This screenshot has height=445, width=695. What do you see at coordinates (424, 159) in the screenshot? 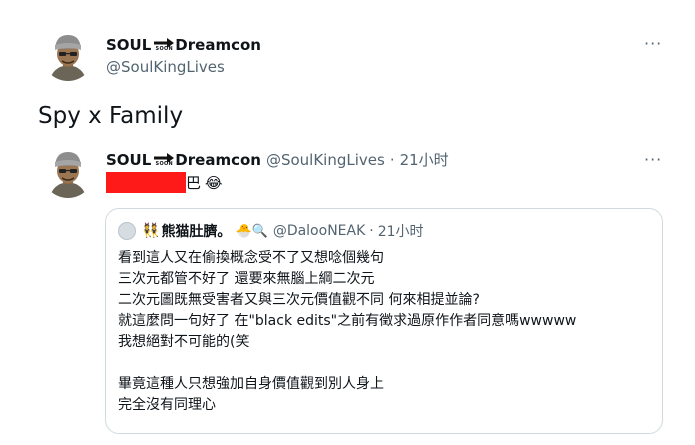
I see `reply-timestamp: 21小时` at bounding box center [424, 159].